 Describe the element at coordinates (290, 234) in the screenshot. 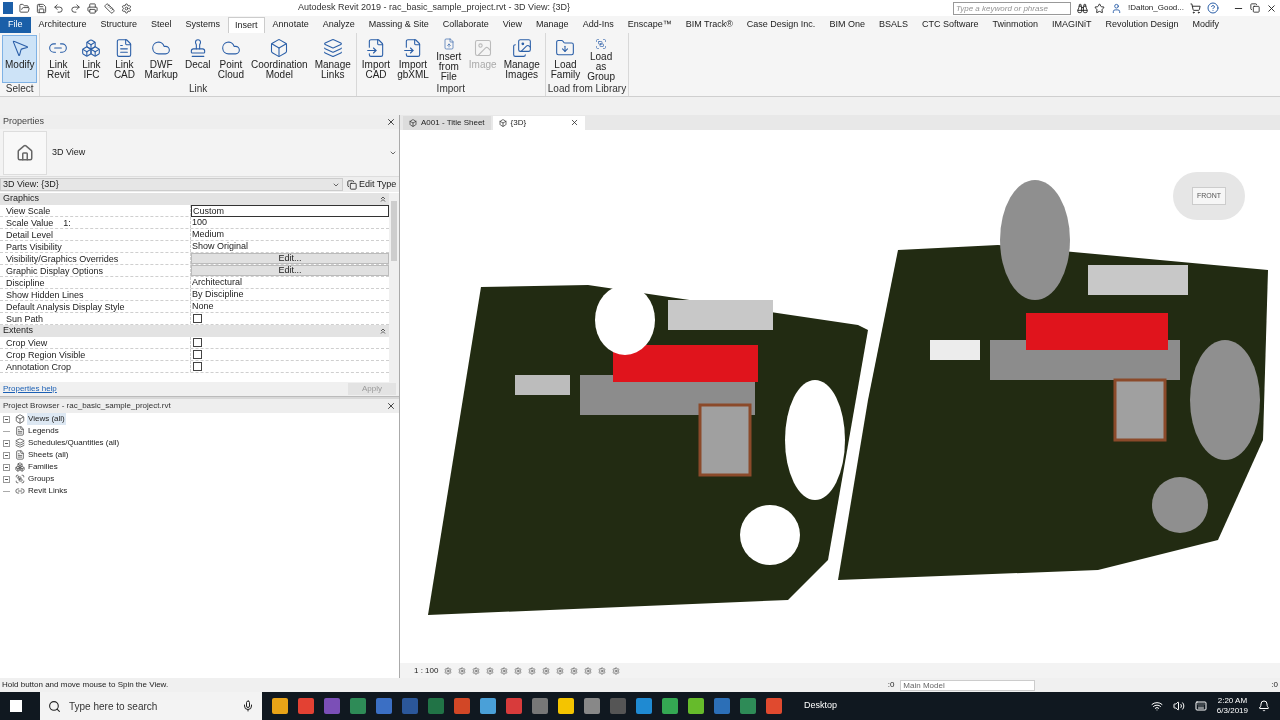

I see `property-value: Medium` at that location.